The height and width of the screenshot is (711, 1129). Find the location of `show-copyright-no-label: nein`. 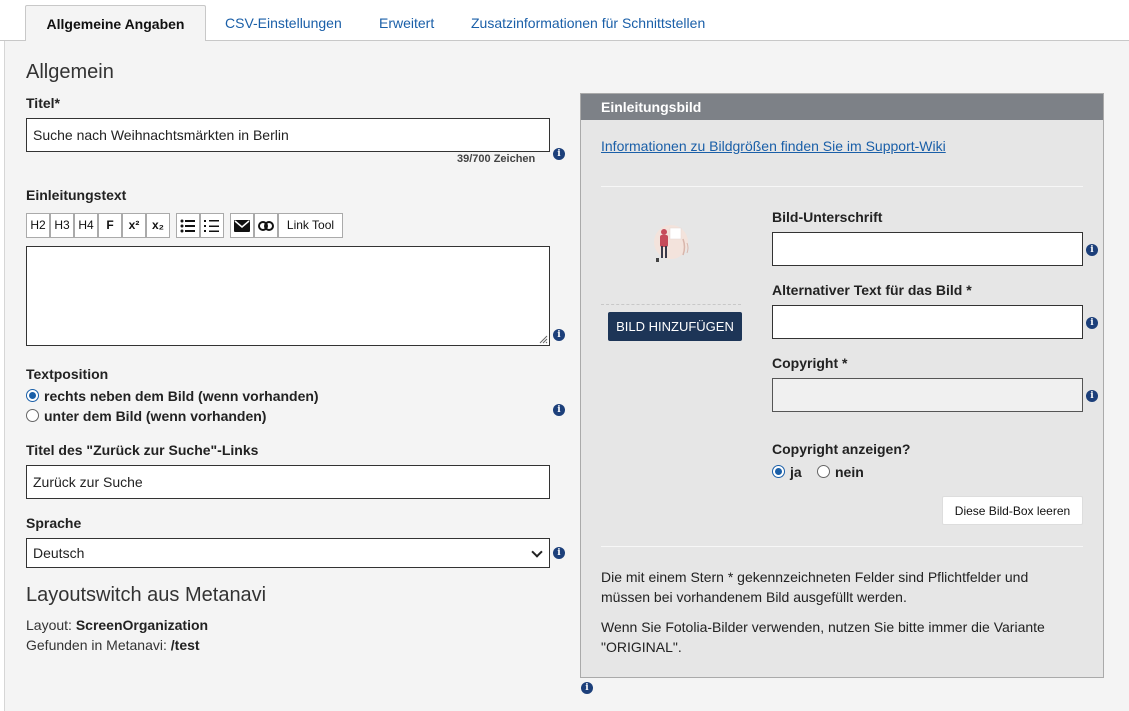

show-copyright-no-label: nein is located at coordinates (849, 472).